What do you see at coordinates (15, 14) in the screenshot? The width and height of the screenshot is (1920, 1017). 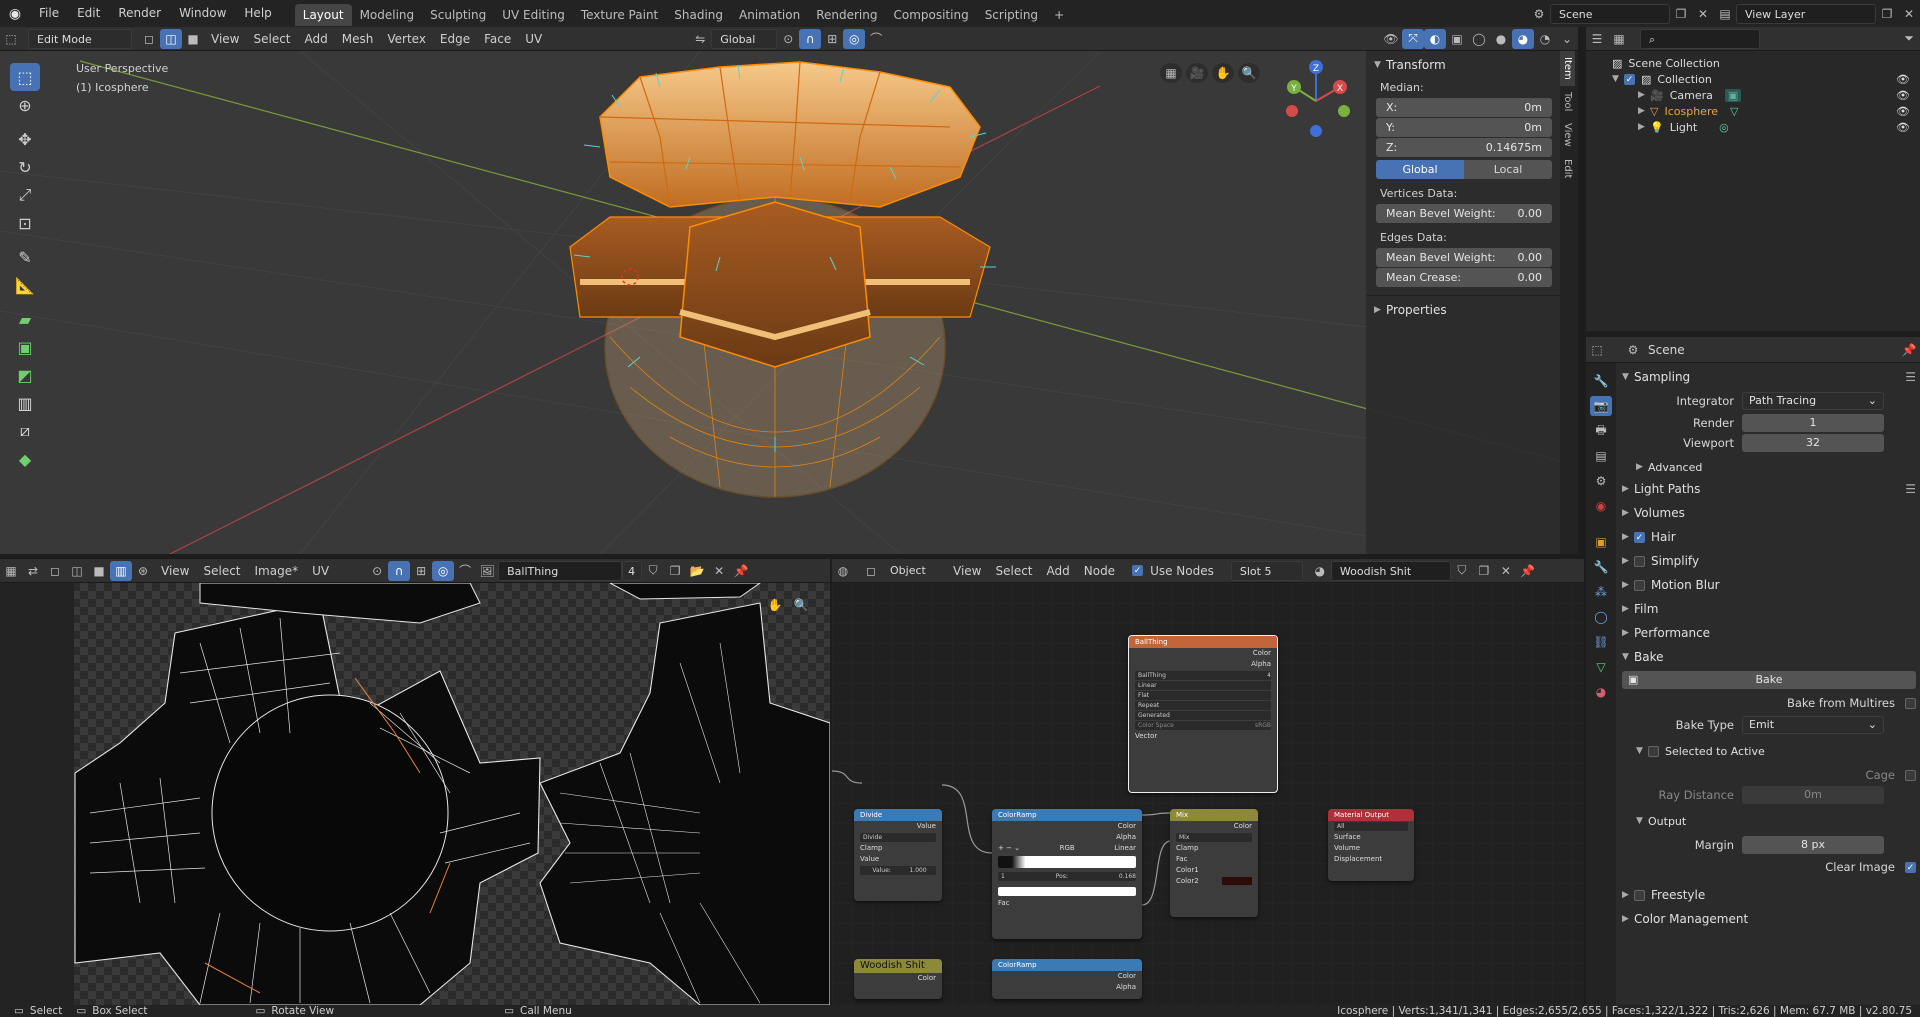 I see `blender-logo-icon: ◉` at bounding box center [15, 14].